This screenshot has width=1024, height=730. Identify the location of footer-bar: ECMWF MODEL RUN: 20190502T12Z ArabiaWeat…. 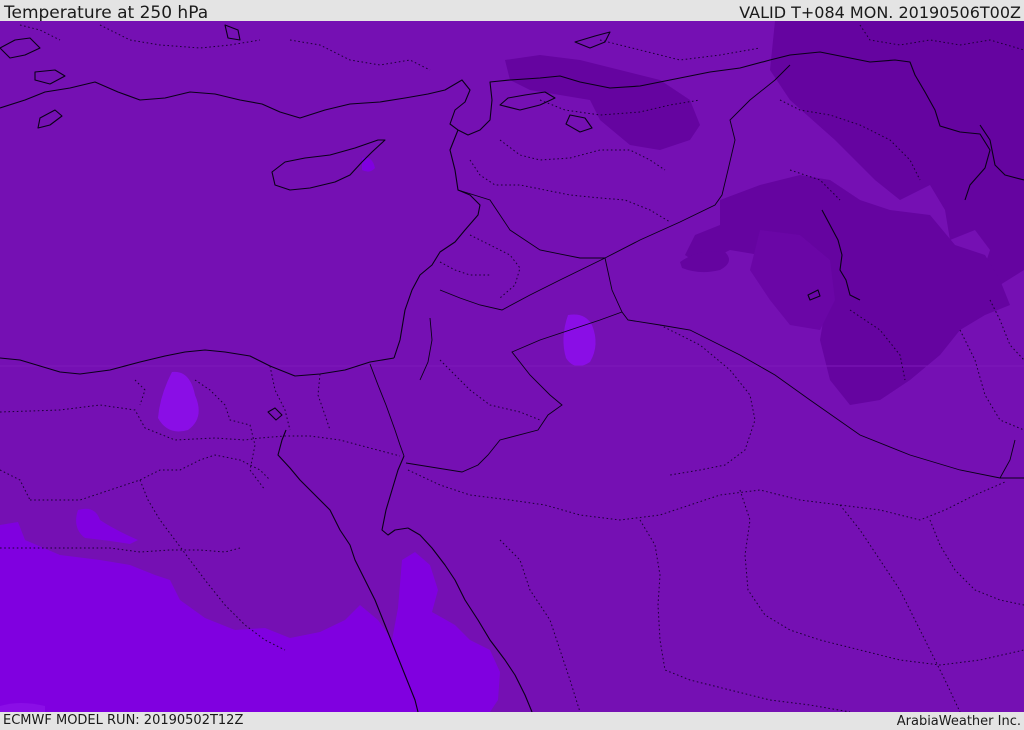
(512, 720).